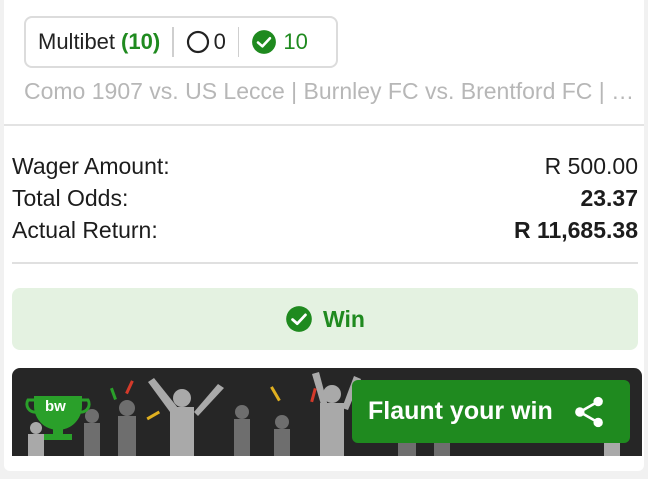 Image resolution: width=648 pixels, height=479 pixels. I want to click on odds-row: Total Odds: 23.37, so click(325, 198).